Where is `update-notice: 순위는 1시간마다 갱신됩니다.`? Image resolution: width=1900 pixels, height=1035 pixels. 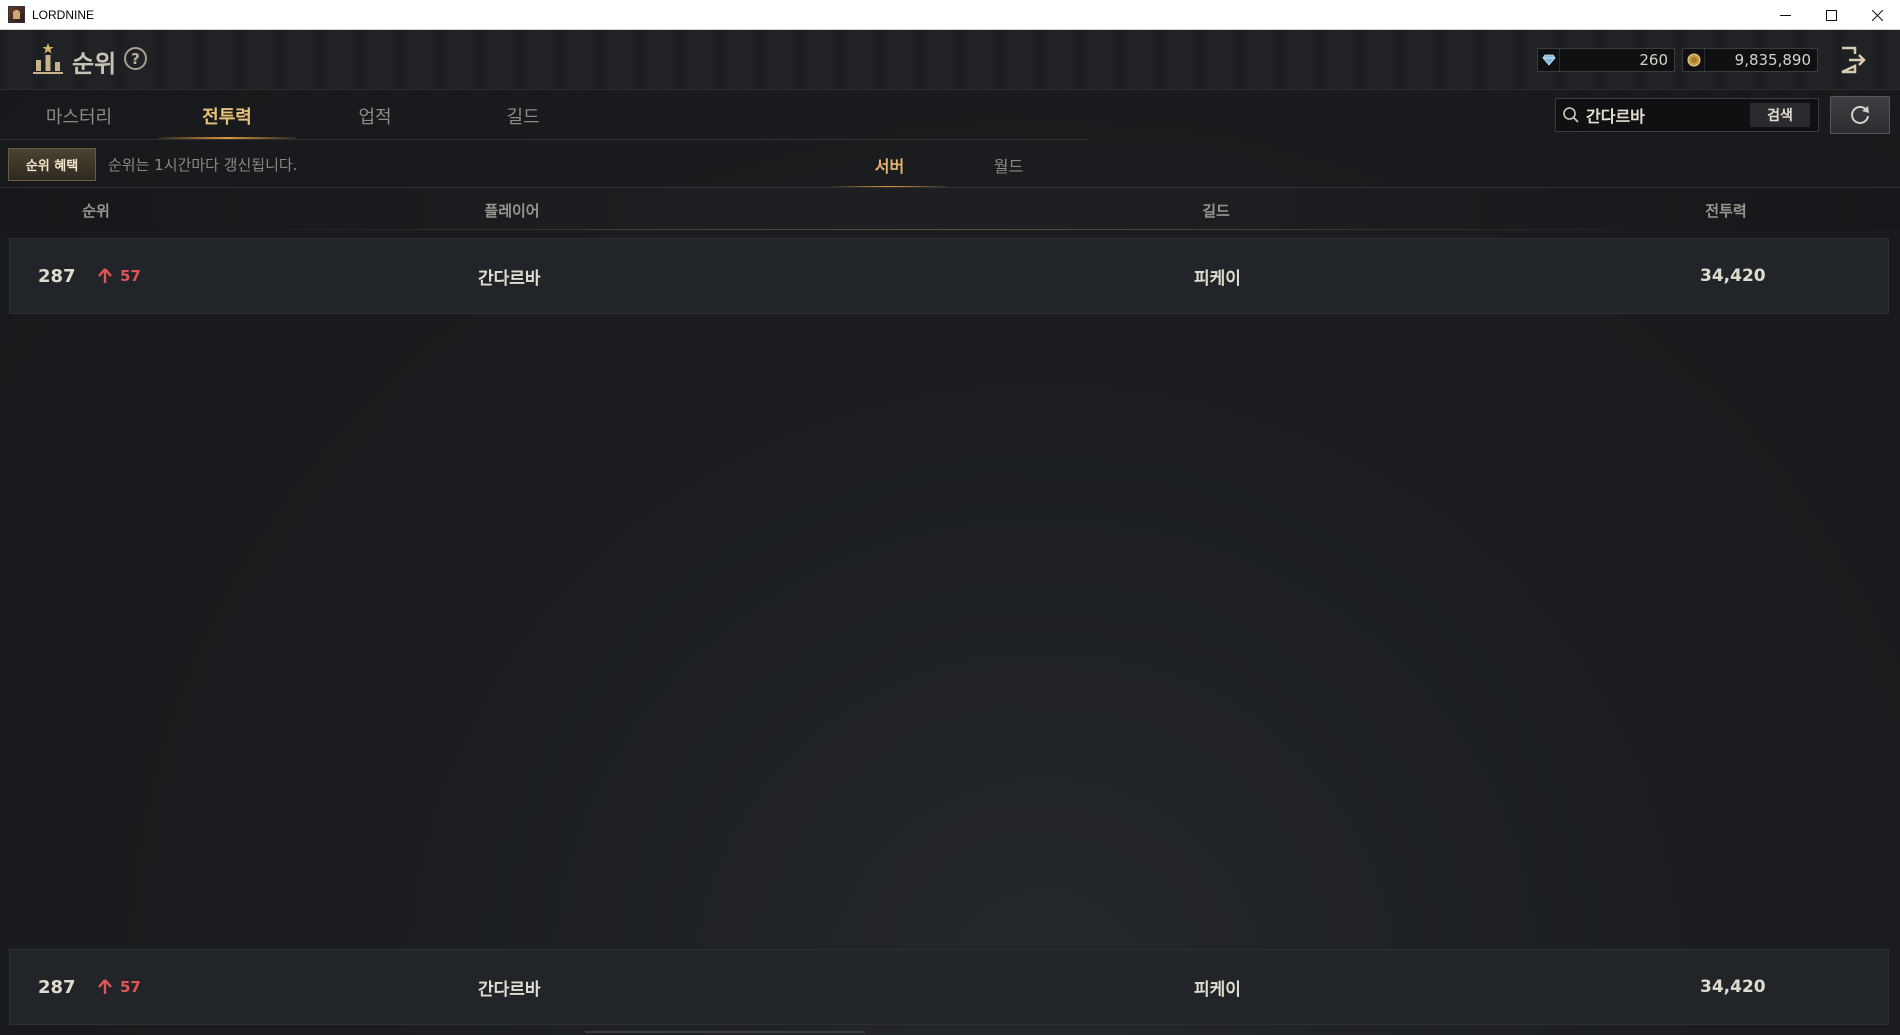 update-notice: 순위는 1시간마다 갱신됩니다. is located at coordinates (203, 165).